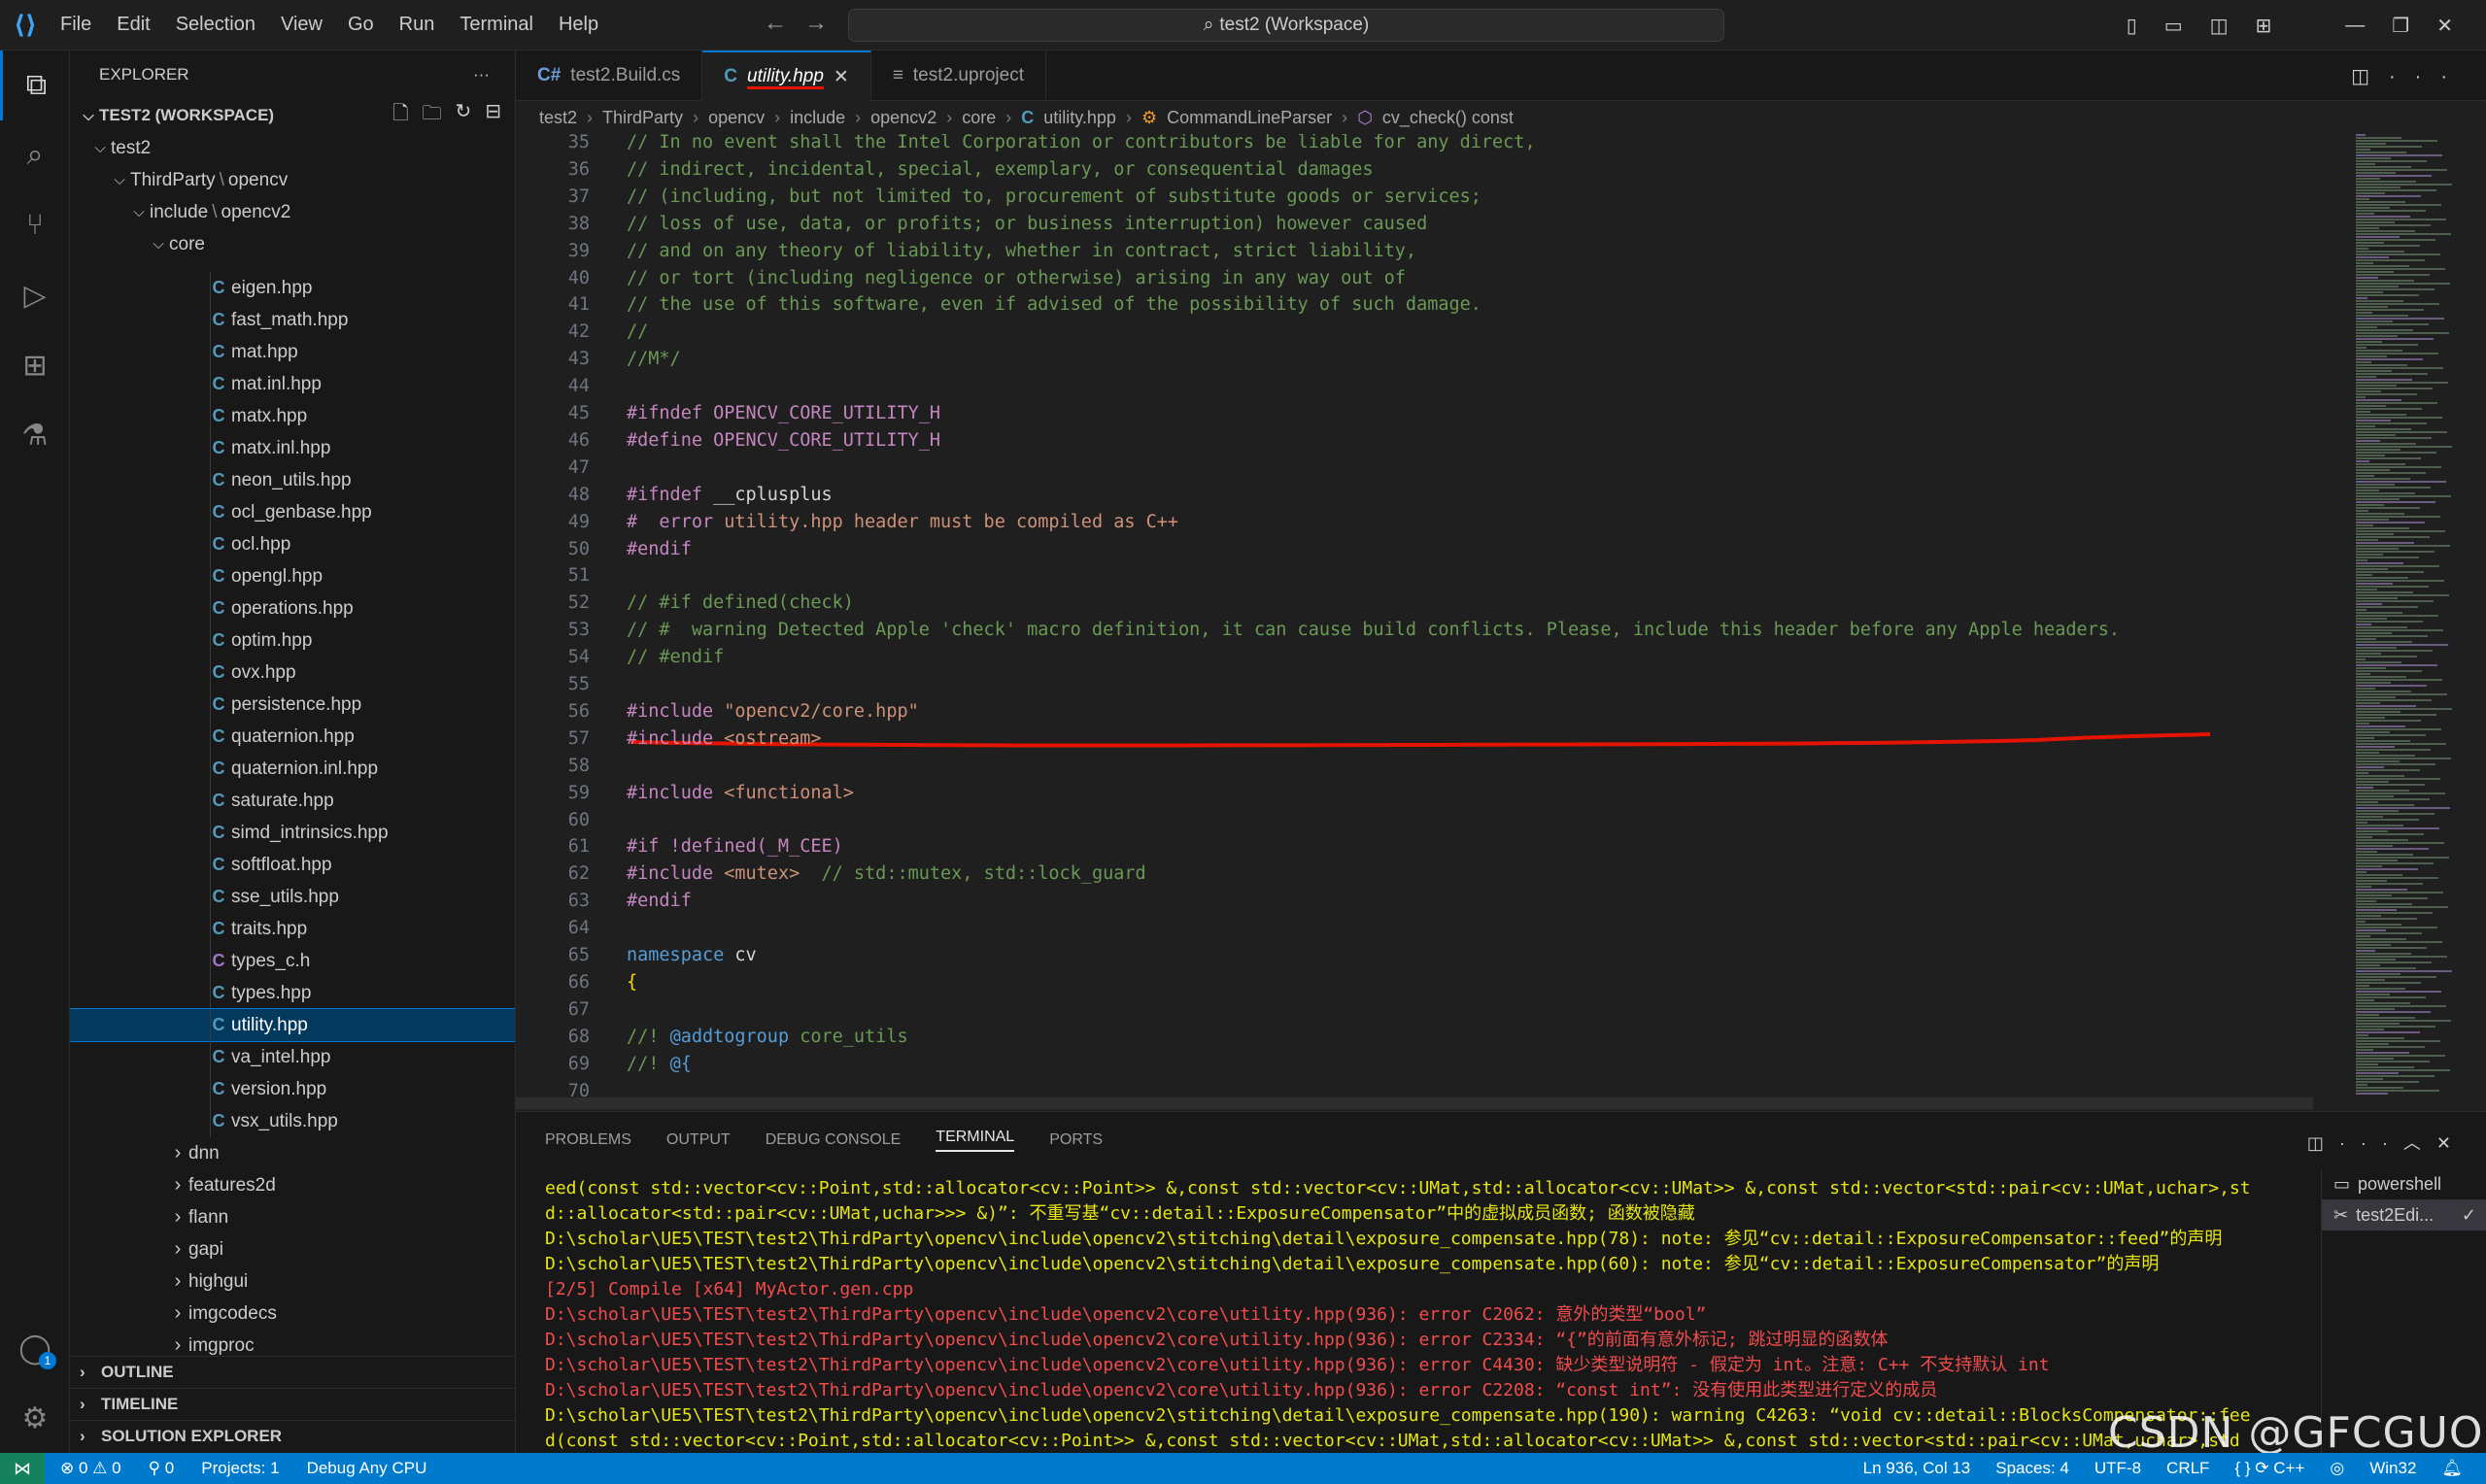  I want to click on menu-item-edit: Edit, so click(133, 25).